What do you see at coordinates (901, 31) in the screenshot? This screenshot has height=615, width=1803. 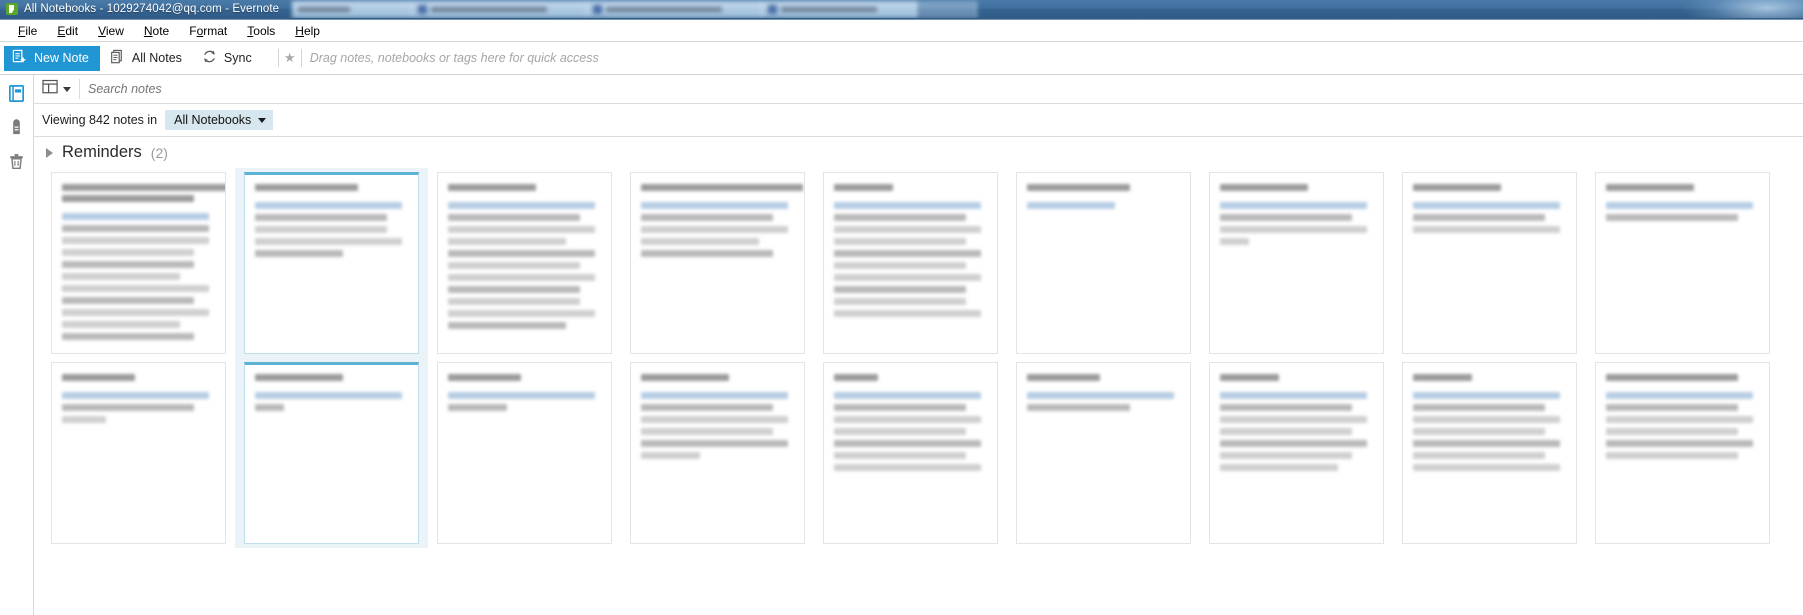 I see `menu-bar: File Edit View Note Format Tools Help` at bounding box center [901, 31].